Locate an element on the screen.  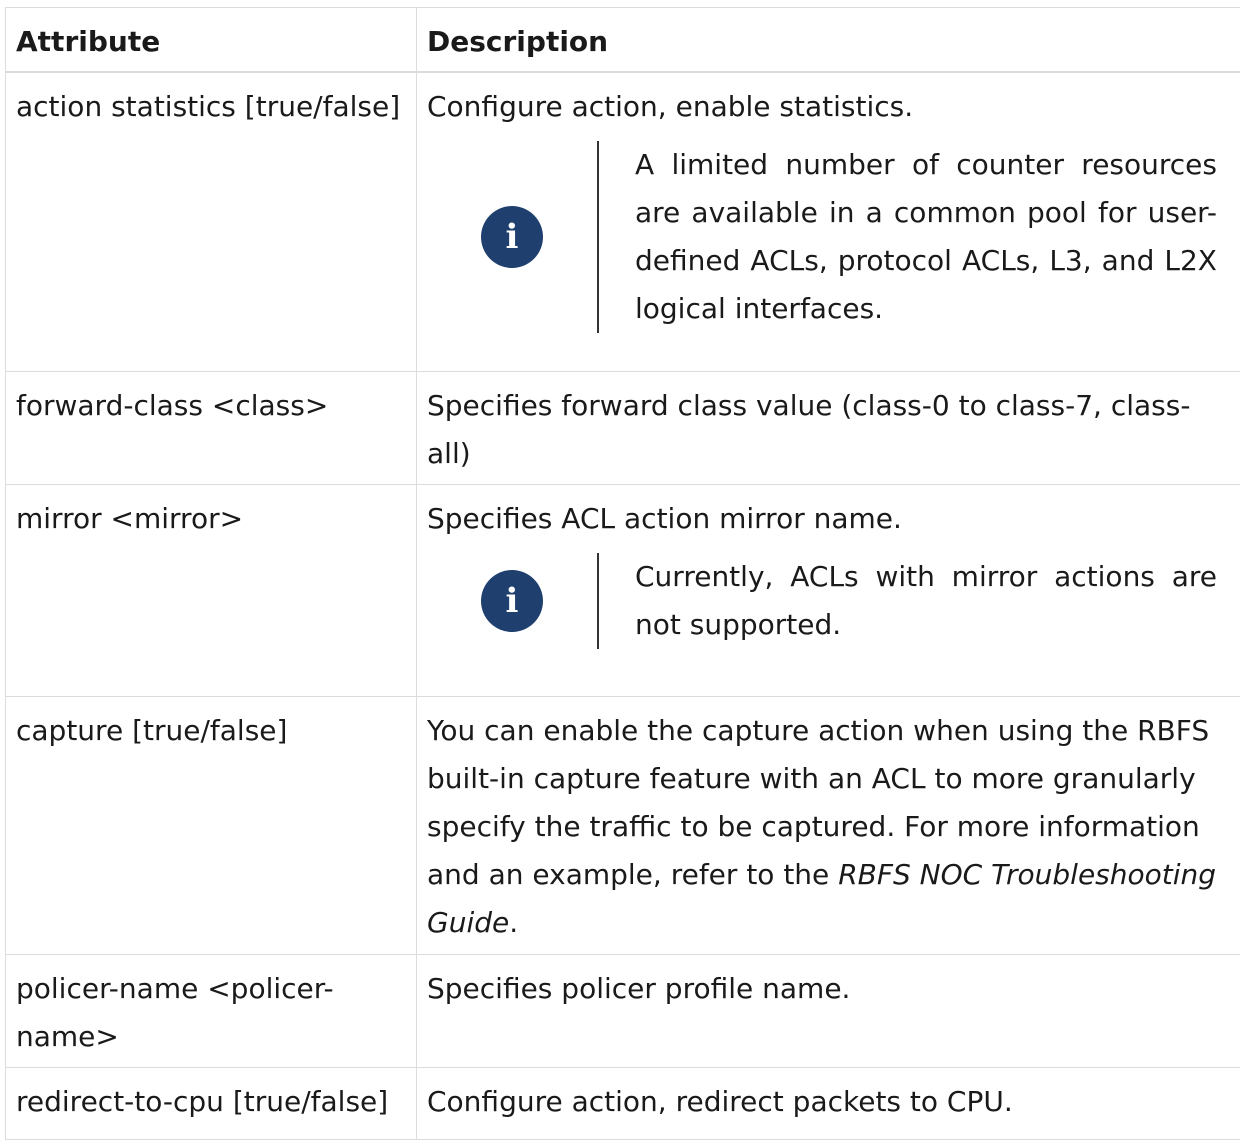
attribute-cell: forward-class <class> is located at coordinates (211, 428).